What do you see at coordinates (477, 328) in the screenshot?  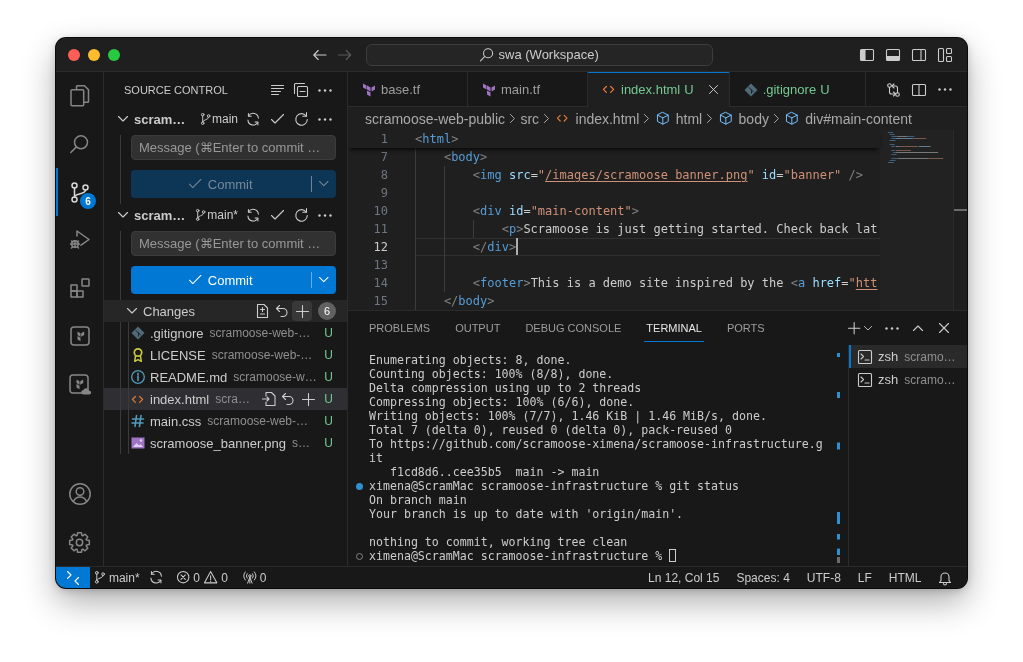 I see `panel-tab: OUTPUT` at bounding box center [477, 328].